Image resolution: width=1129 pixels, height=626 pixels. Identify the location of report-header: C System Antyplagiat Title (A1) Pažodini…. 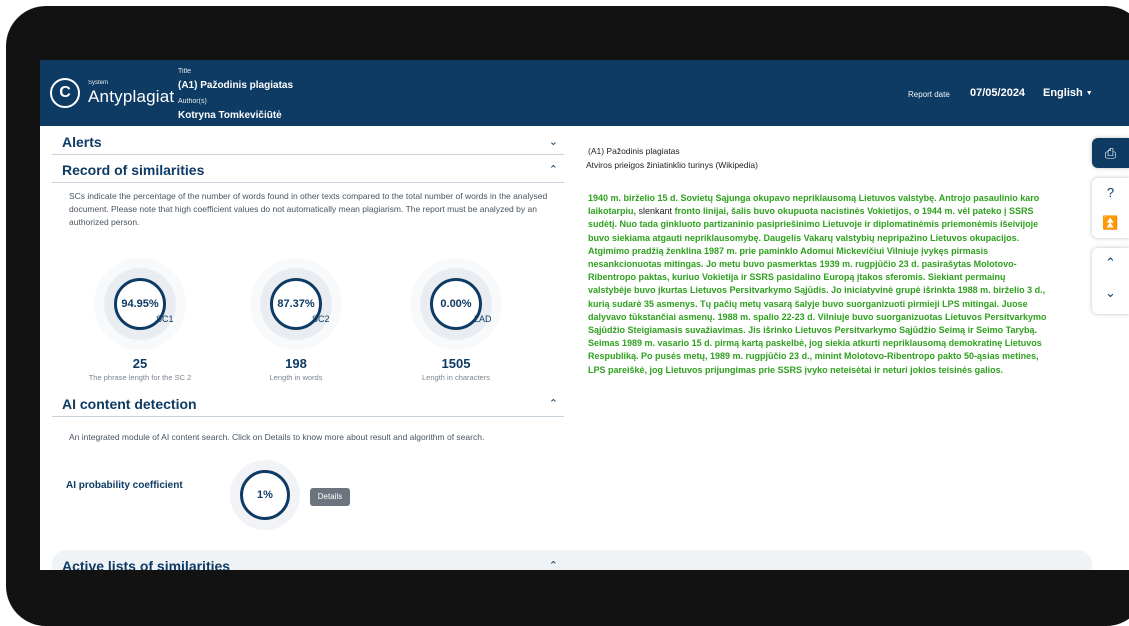
(584, 93).